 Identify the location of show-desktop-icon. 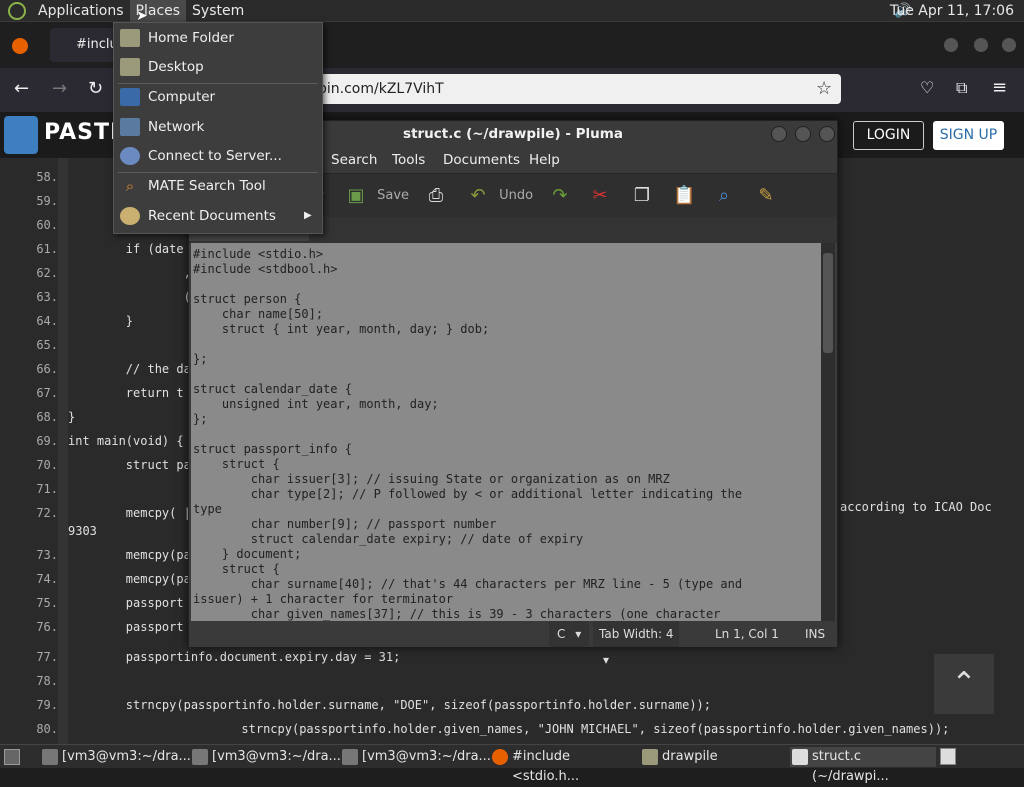
(12, 757).